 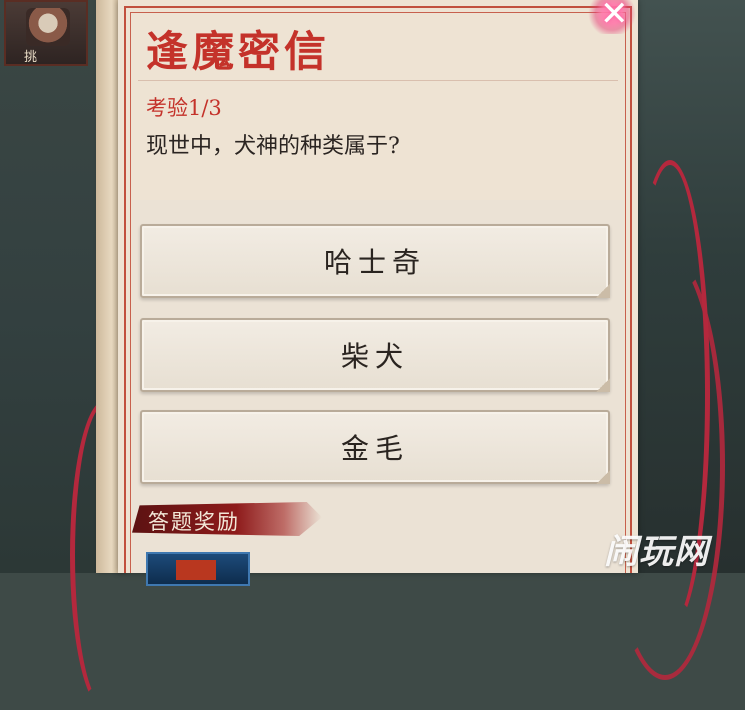 I want to click on watermark: 闹玩网, so click(x=656, y=552).